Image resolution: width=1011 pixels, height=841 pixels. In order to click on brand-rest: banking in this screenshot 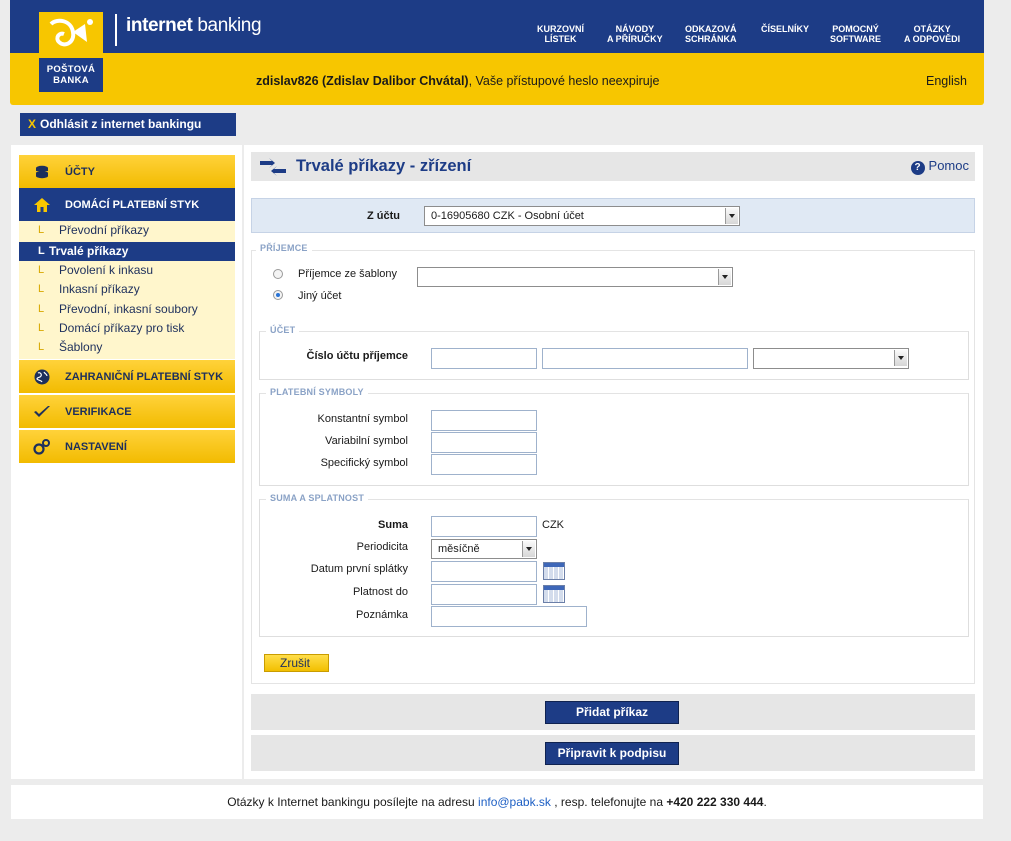, I will do `click(227, 25)`.